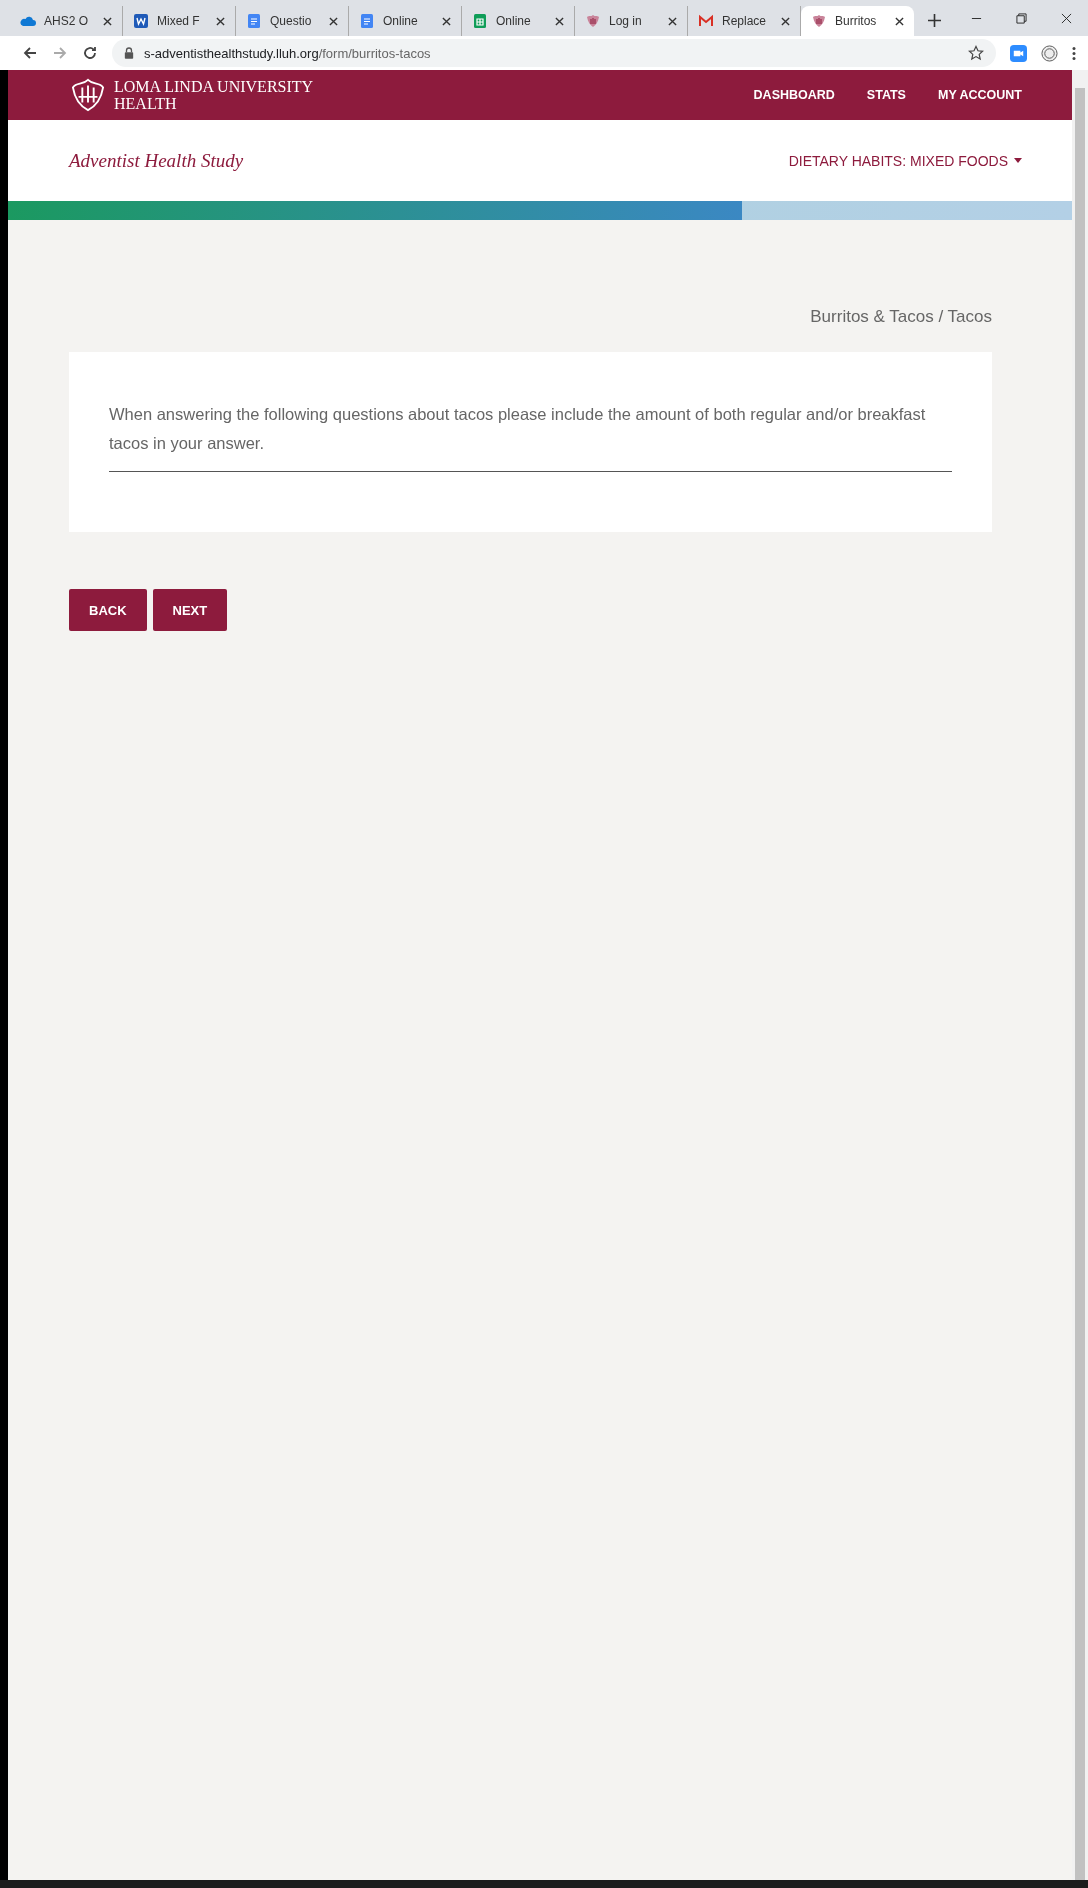 Image resolution: width=1088 pixels, height=1888 pixels. I want to click on url-text: s-adventisthealthstudy.lluh.org/form/burritos-tacos, so click(288, 53).